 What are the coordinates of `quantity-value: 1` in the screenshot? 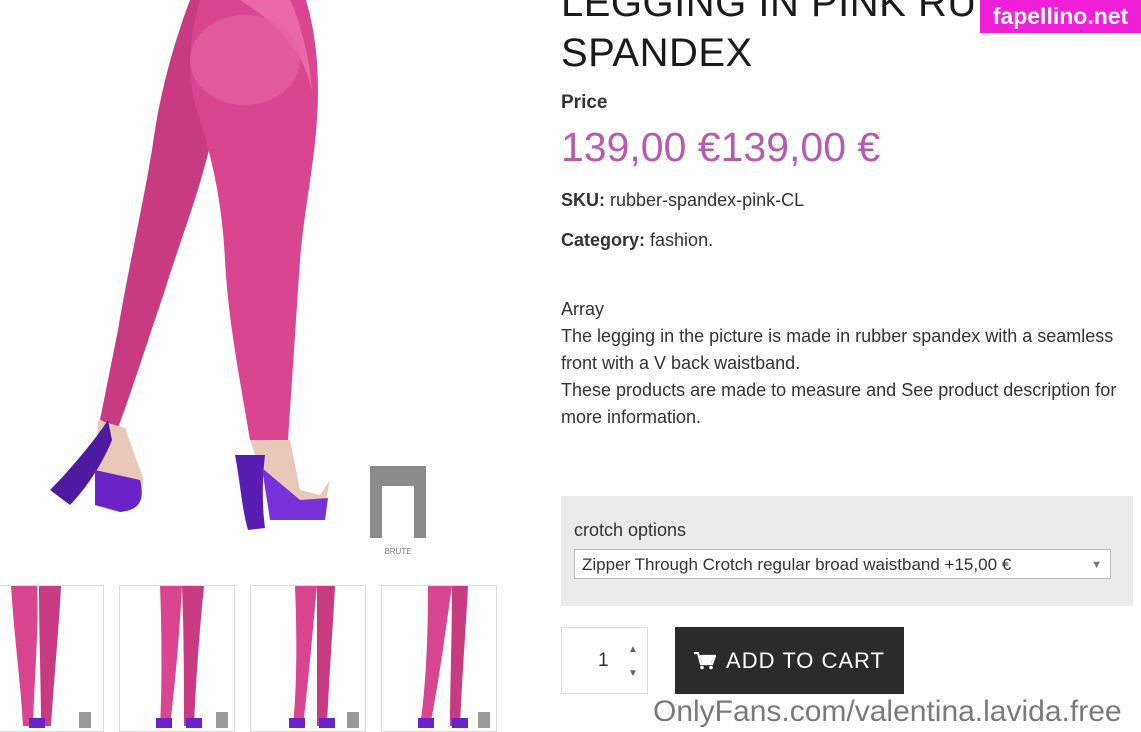 It's located at (603, 661).